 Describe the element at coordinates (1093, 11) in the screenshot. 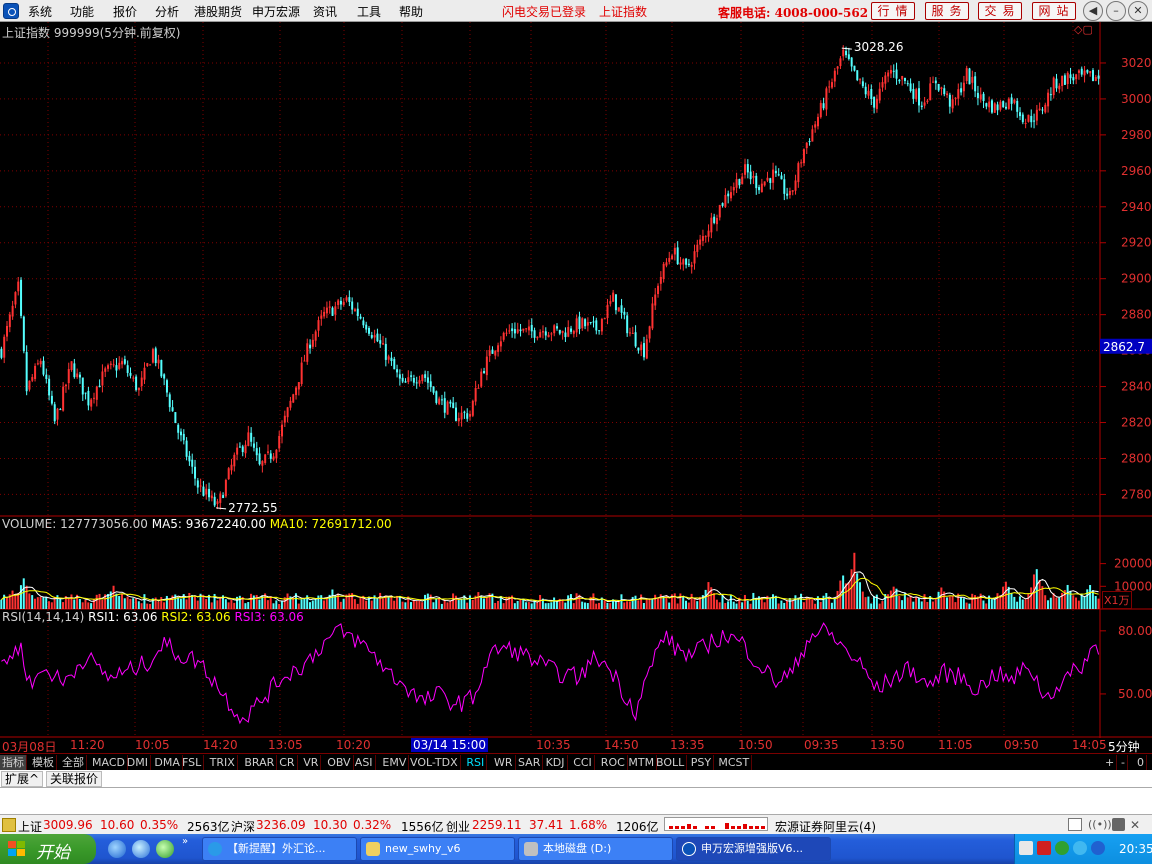

I see `back-icon: ◀` at that location.